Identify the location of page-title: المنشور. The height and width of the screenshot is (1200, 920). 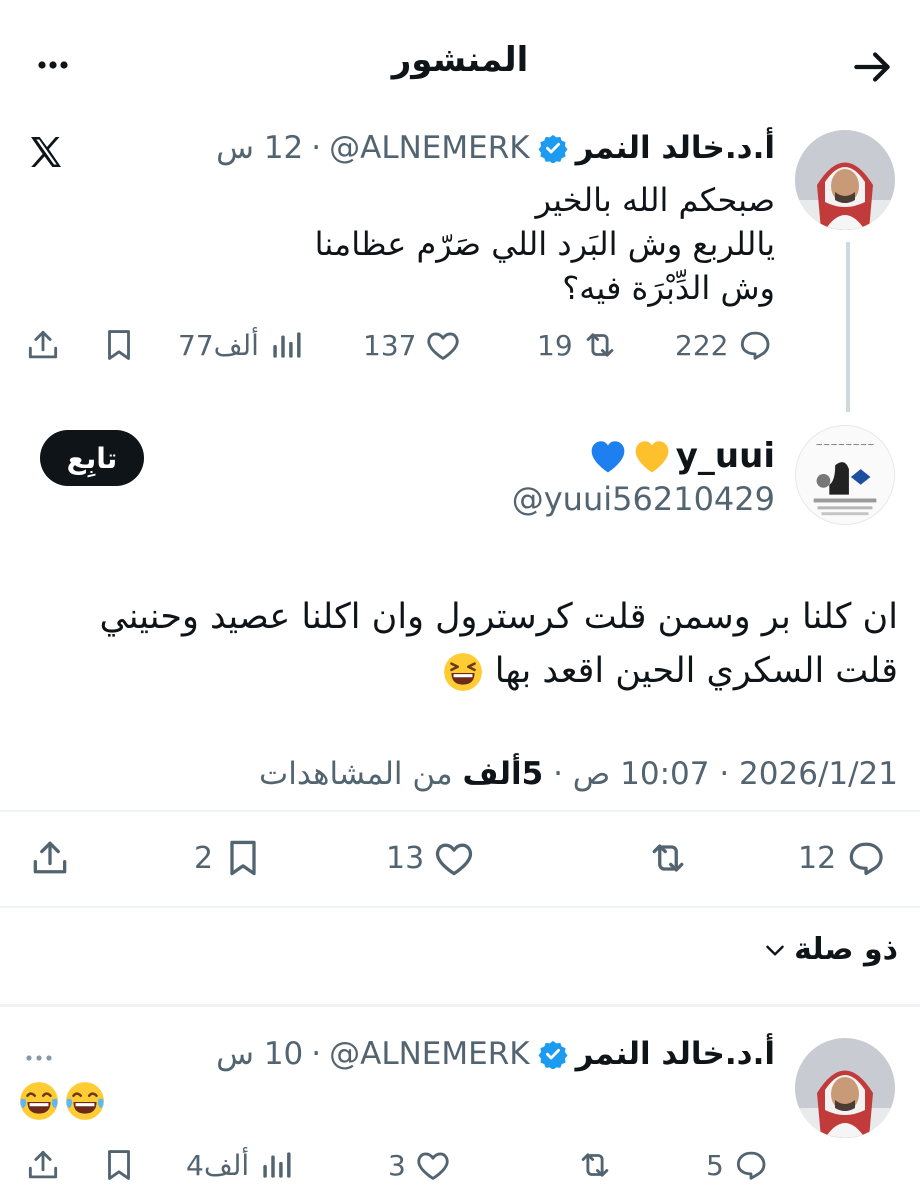
(460, 60).